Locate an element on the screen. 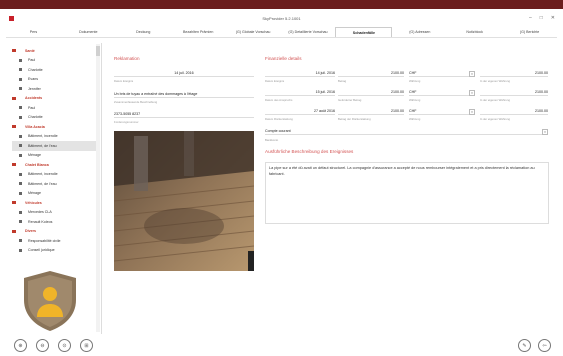 The width and height of the screenshot is (563, 356). finance-amount-label: Betrag is located at coordinates (342, 81).